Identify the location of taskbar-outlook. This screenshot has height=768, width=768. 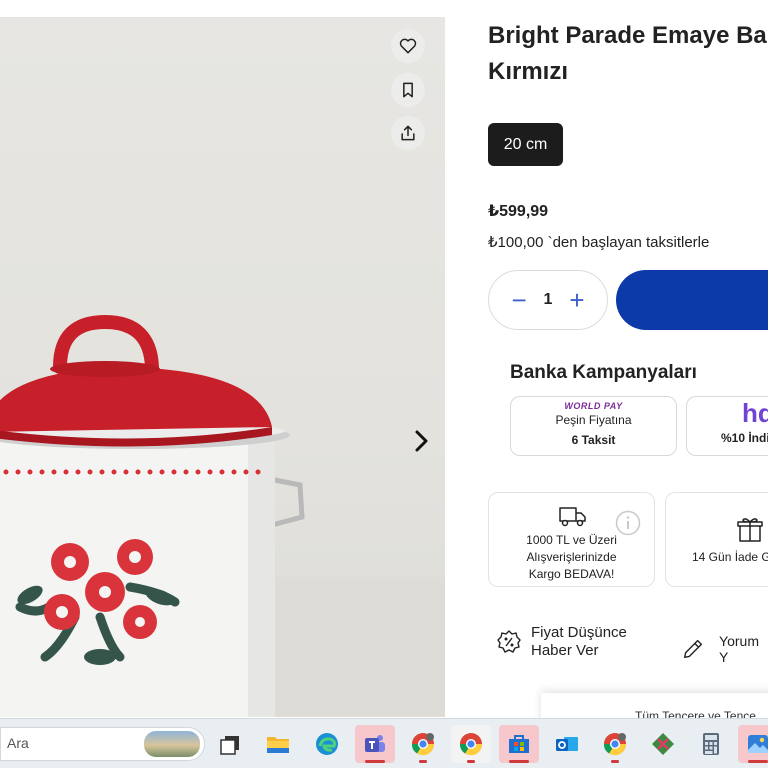
(567, 744).